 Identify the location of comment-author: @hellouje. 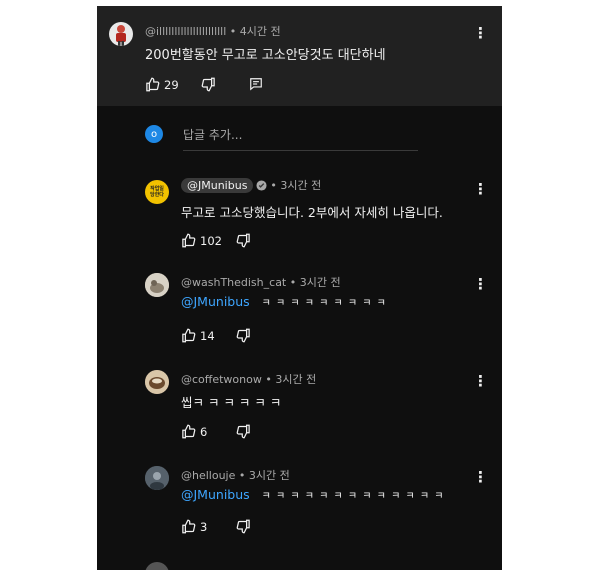
(208, 475).